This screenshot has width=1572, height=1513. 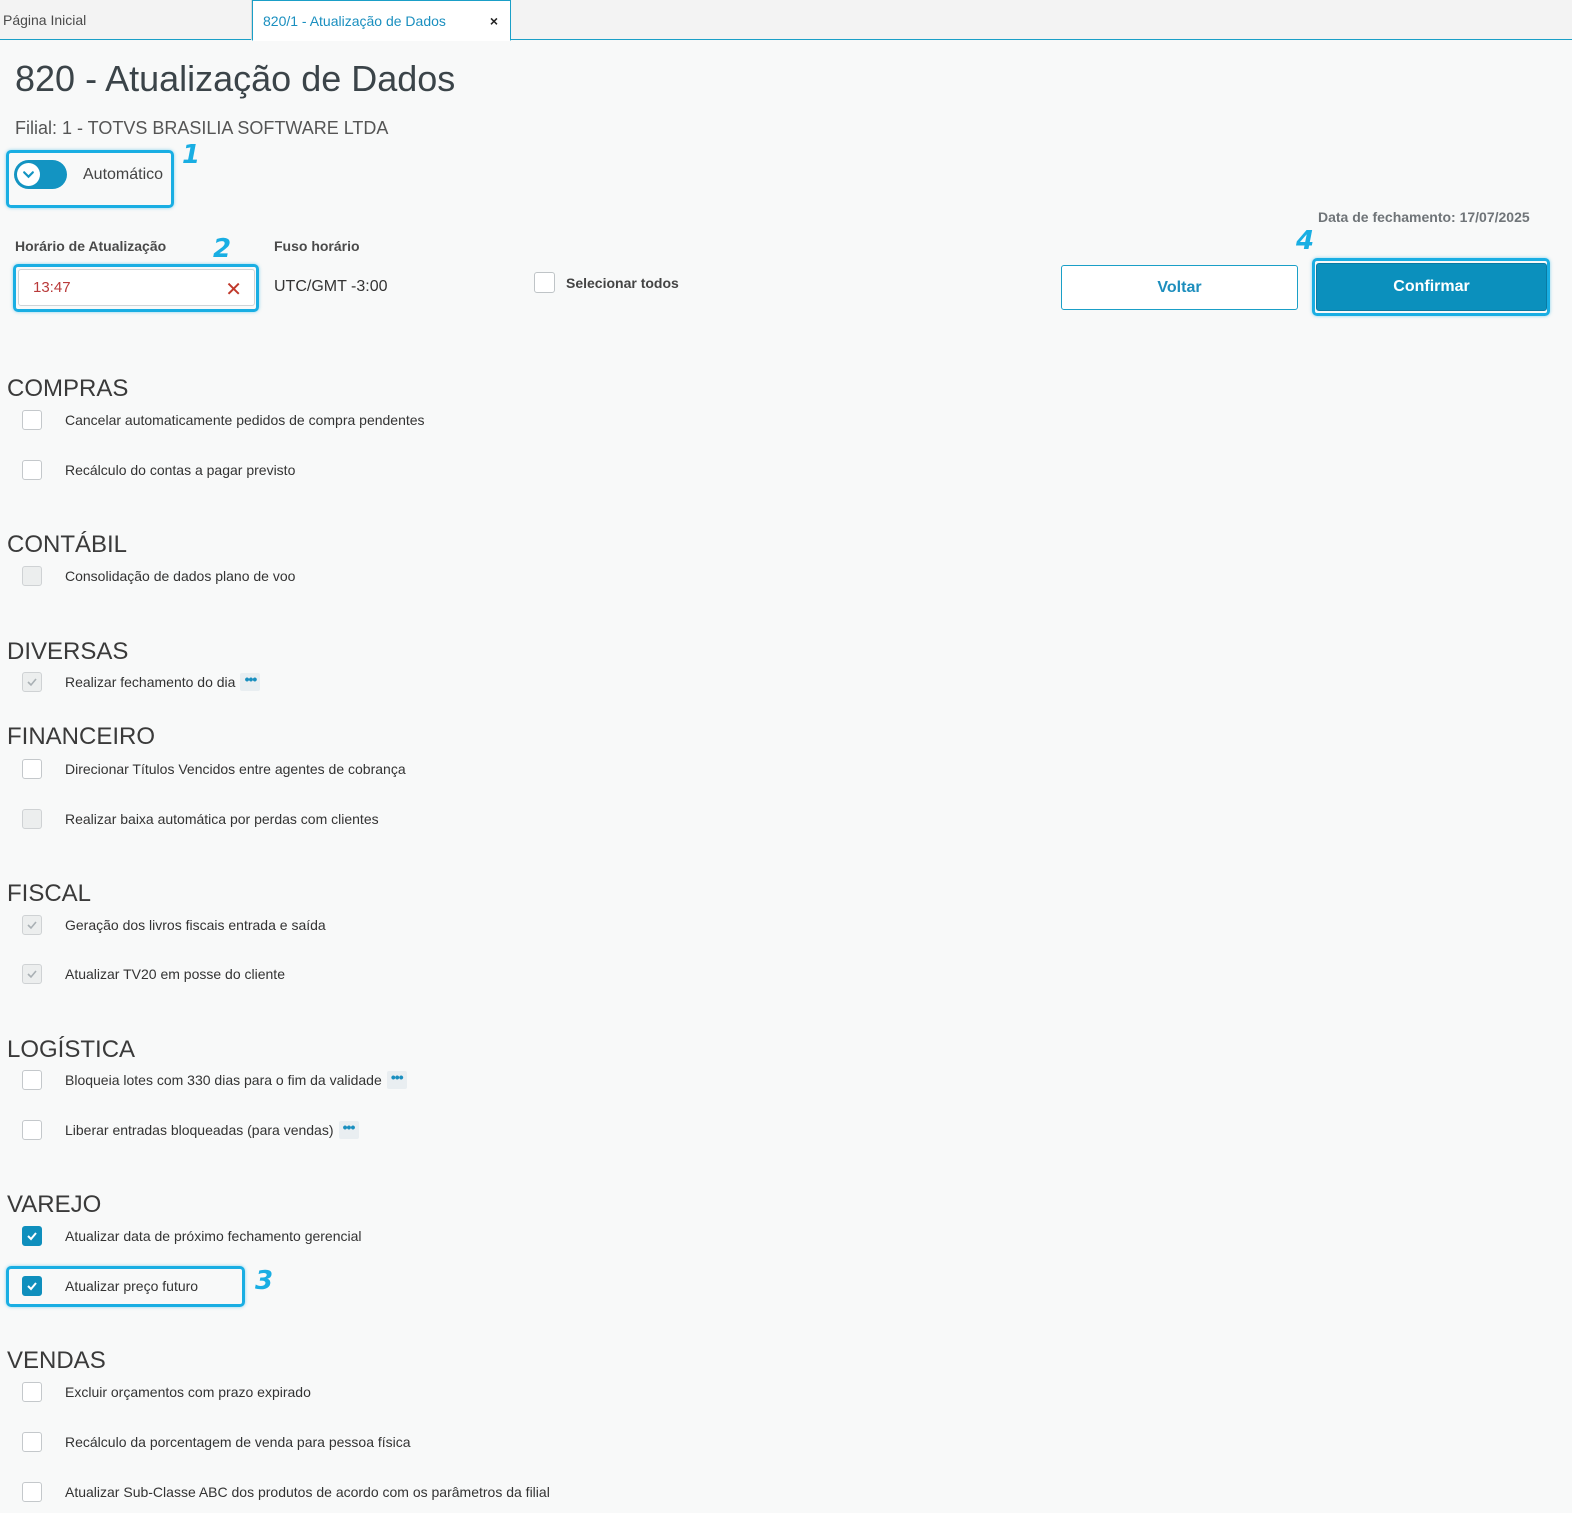 What do you see at coordinates (222, 249) in the screenshot?
I see `marker-2: 2` at bounding box center [222, 249].